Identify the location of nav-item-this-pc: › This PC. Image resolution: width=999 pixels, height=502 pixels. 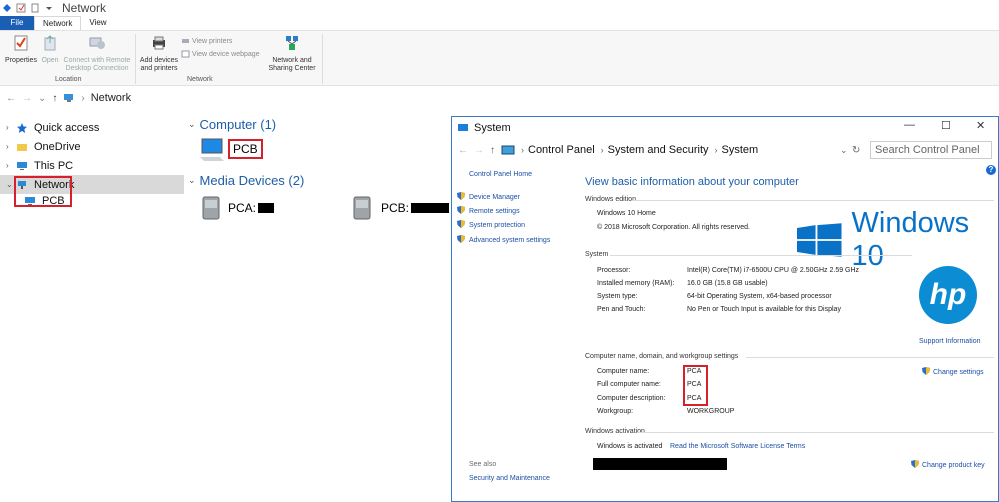
(92, 165).